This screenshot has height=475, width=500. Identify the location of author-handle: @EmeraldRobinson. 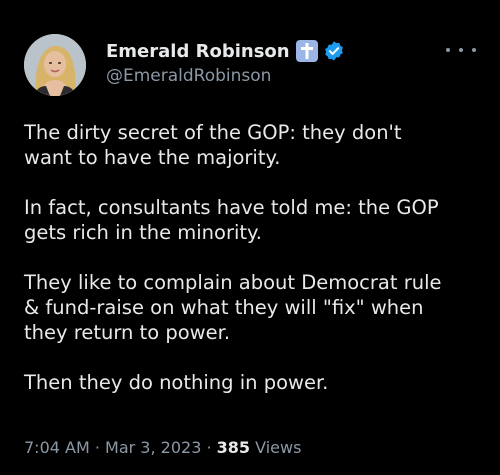
(293, 76).